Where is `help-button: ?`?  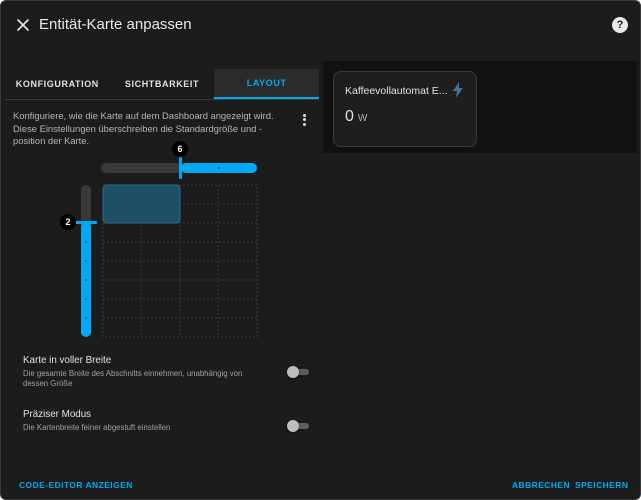
help-button: ? is located at coordinates (620, 25).